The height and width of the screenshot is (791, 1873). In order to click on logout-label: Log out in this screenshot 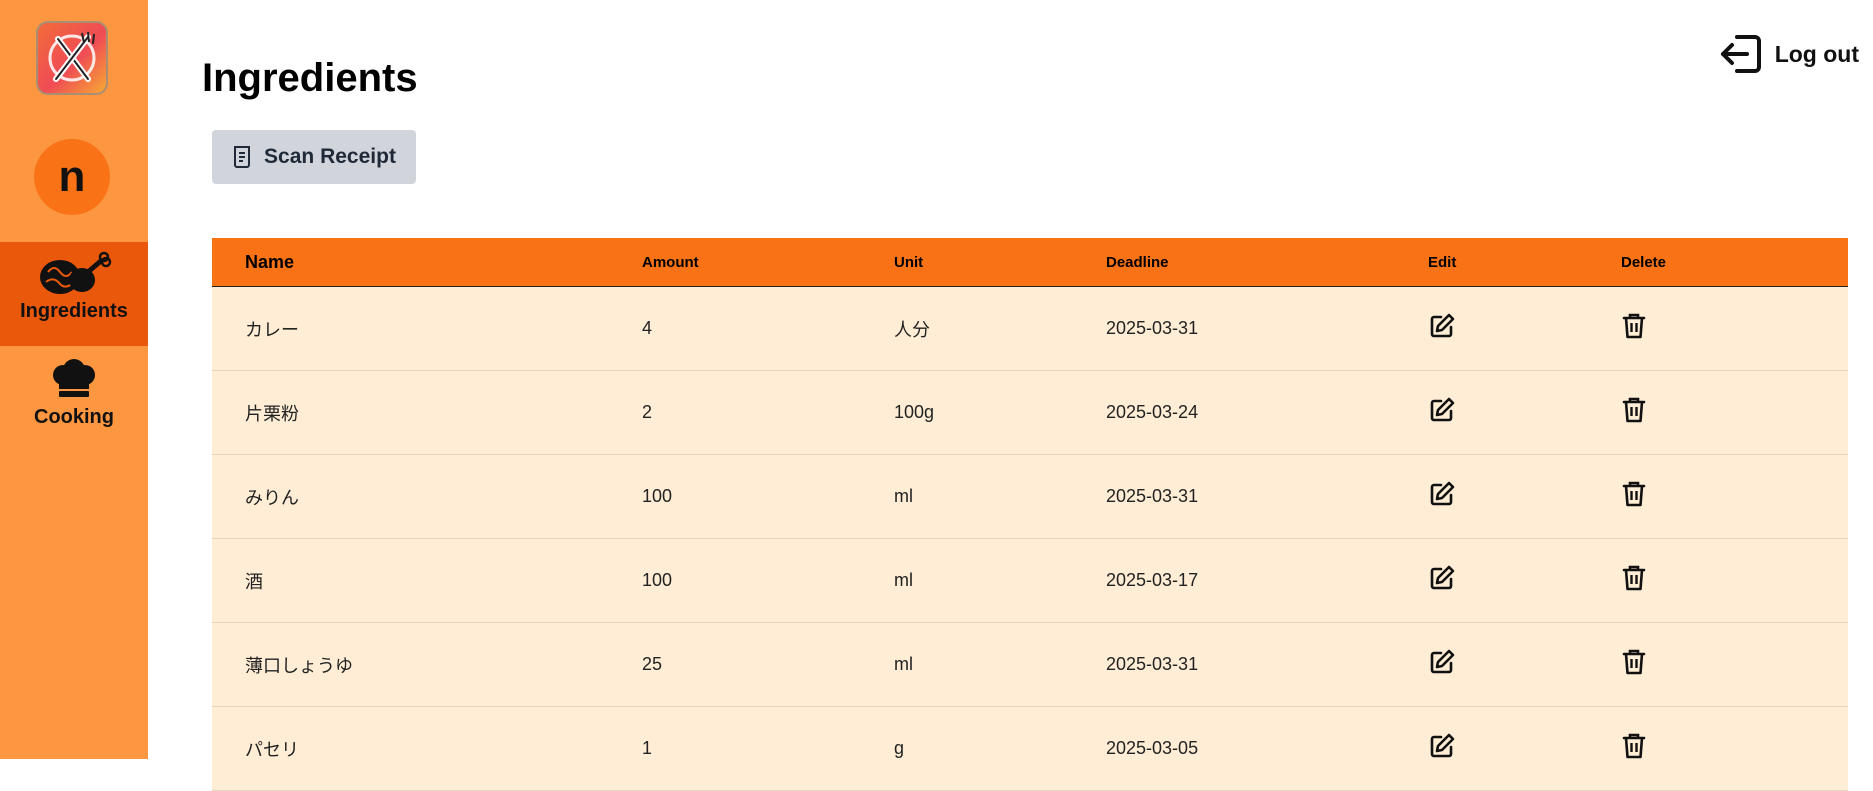, I will do `click(1816, 53)`.